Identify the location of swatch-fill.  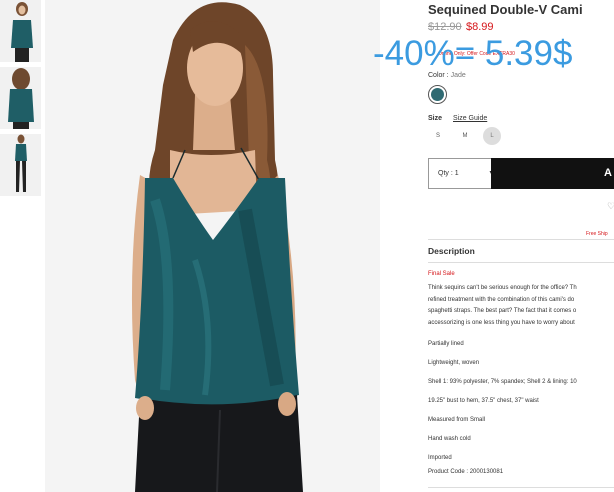
(437, 94).